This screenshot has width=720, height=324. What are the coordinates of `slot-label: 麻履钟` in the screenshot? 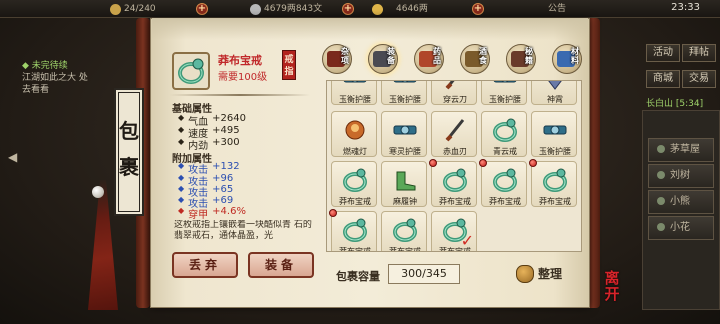 It's located at (405, 201).